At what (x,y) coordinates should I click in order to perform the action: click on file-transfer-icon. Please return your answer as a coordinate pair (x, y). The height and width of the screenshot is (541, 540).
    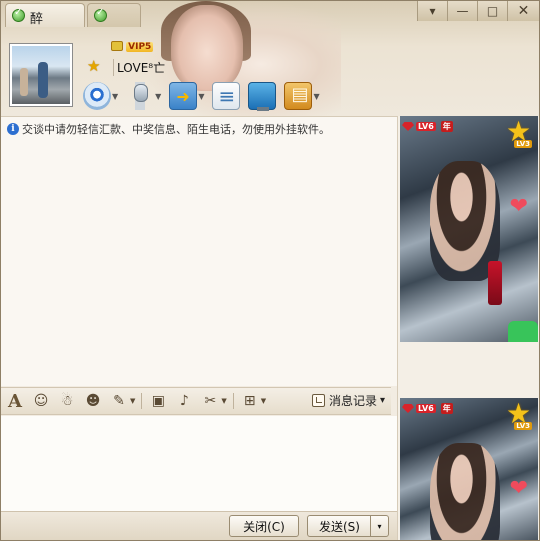
    Looking at the image, I should click on (183, 96).